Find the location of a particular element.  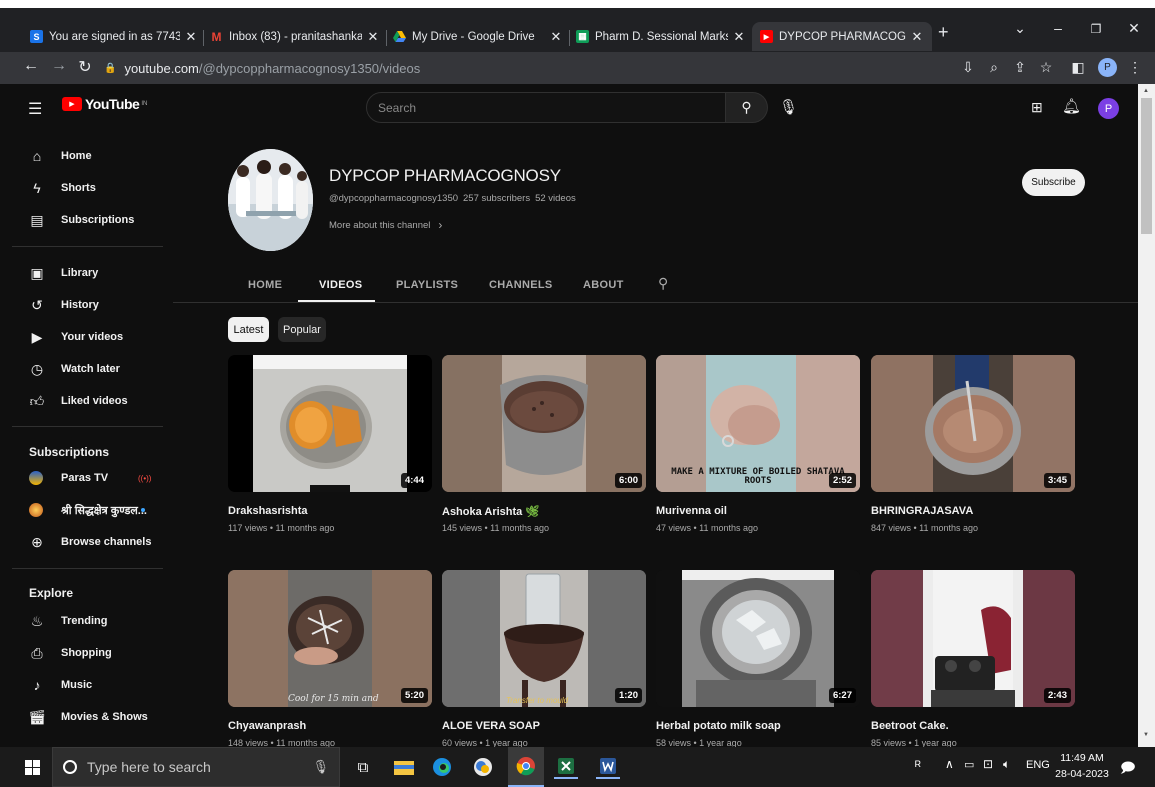

video-thumbnail: Cool for 15 min and 5:20 is located at coordinates (330, 638).